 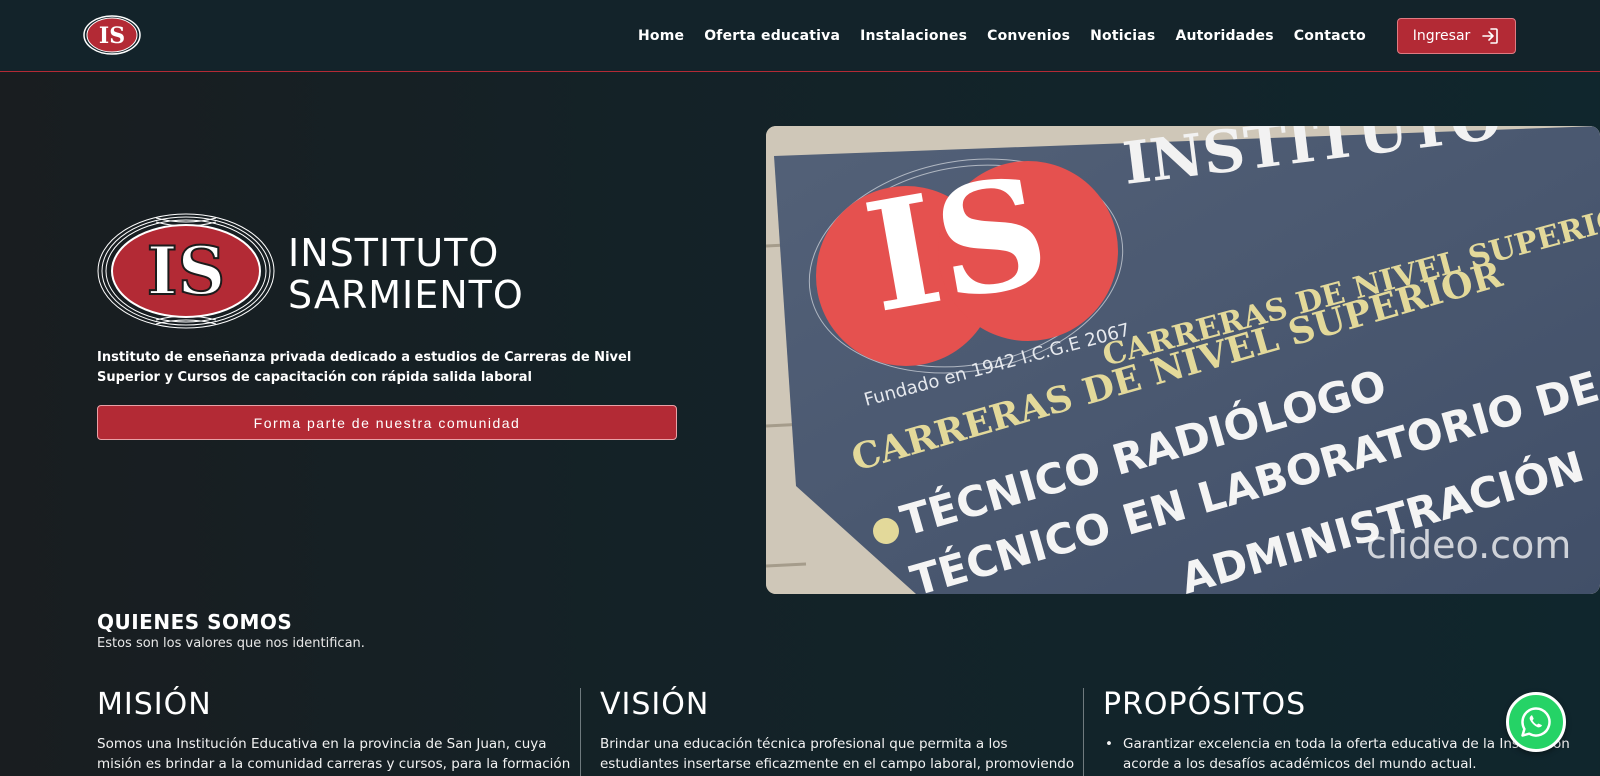 I want to click on login-button: Ingresar, so click(x=1456, y=36).